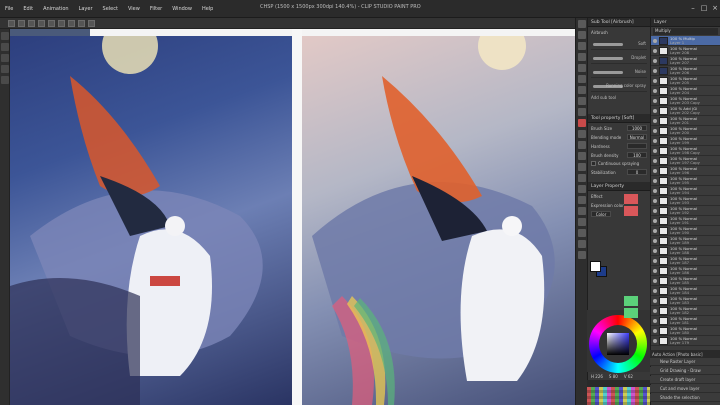 Image resolution: width=720 pixels, height=405 pixels. What do you see at coordinates (5, 47) in the screenshot?
I see `zoom-icon` at bounding box center [5, 47].